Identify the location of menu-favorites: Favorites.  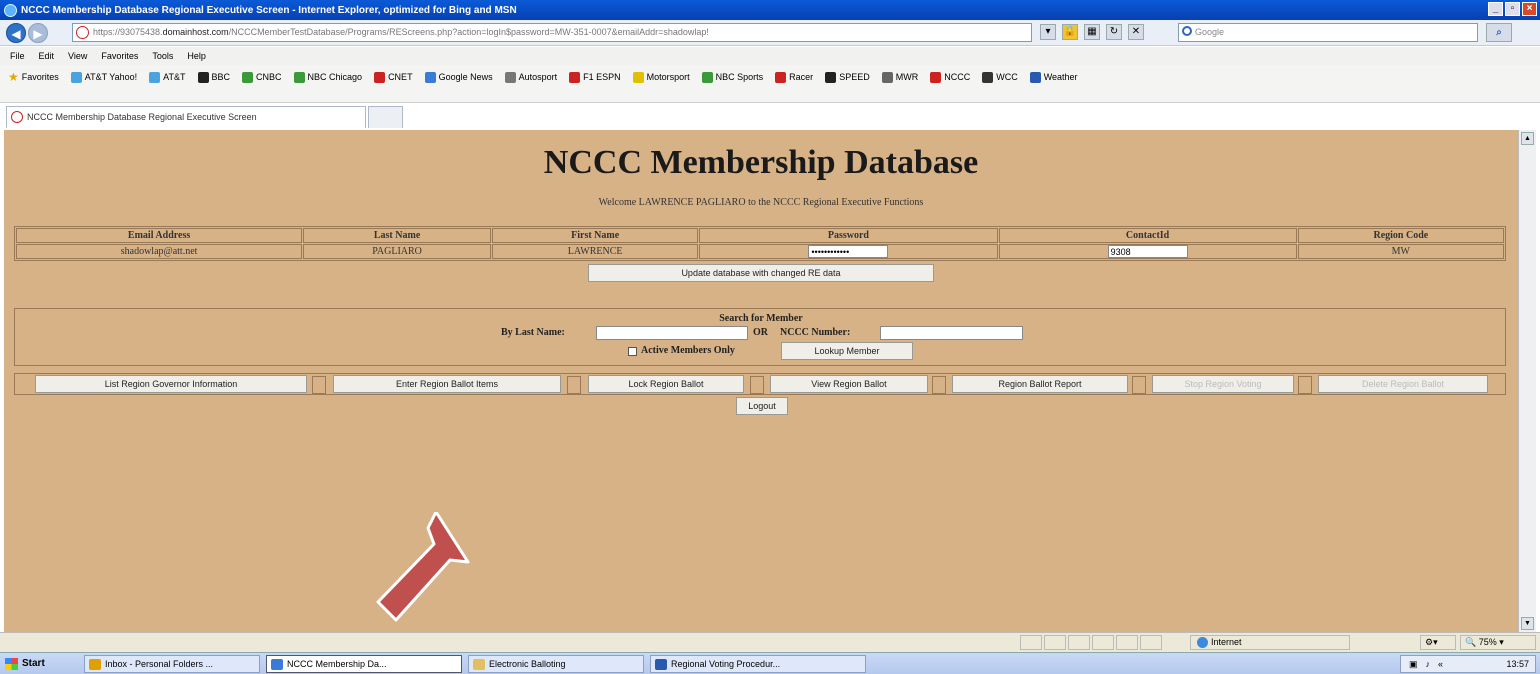
(119, 56).